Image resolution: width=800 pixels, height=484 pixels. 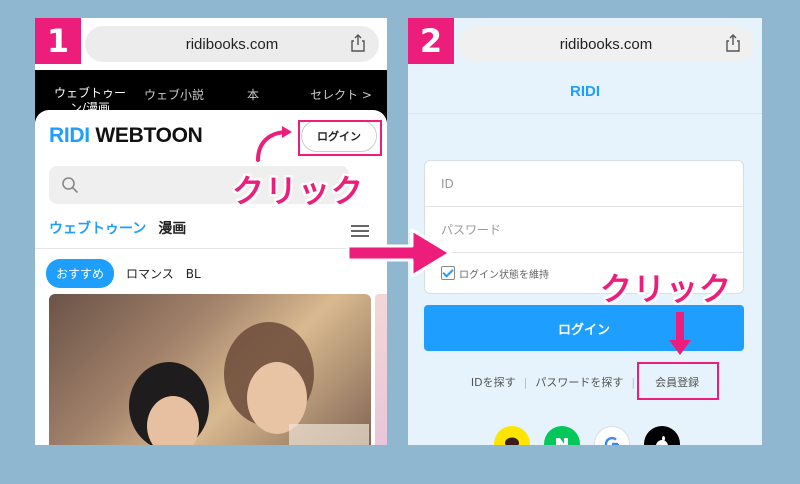 What do you see at coordinates (493, 382) in the screenshot?
I see `find-id-link: IDを探す` at bounding box center [493, 382].